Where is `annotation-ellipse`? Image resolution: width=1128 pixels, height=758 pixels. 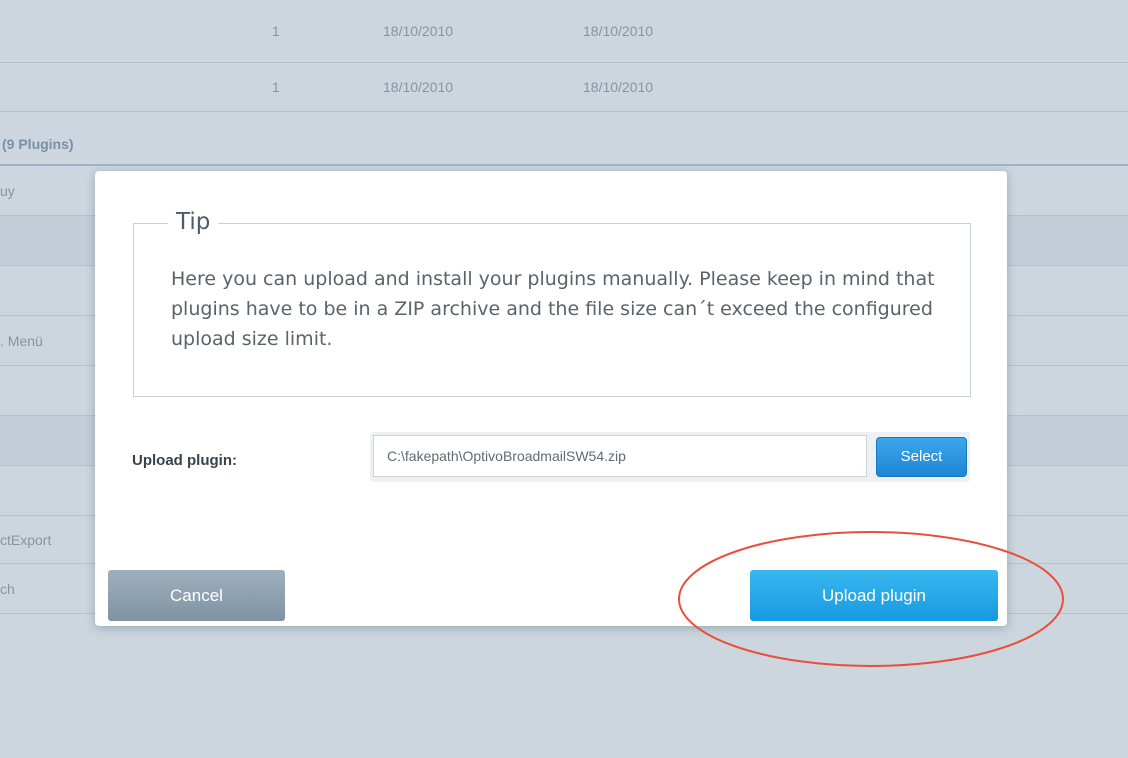
annotation-ellipse is located at coordinates (871, 599).